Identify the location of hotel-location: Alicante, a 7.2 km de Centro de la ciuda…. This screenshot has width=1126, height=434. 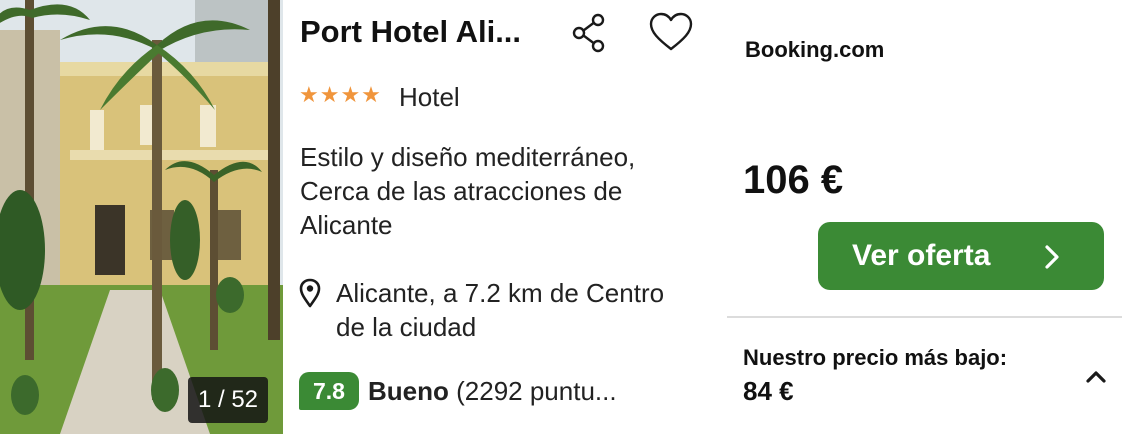
(500, 310).